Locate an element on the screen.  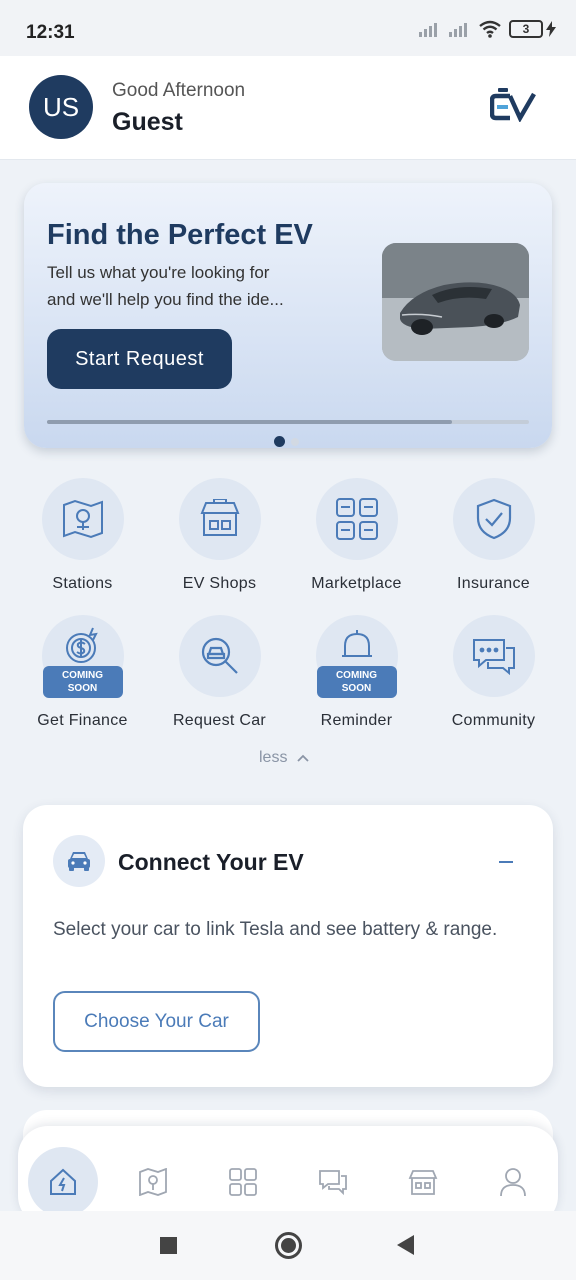
quick-action-community: Community is located at coordinates (493, 672).